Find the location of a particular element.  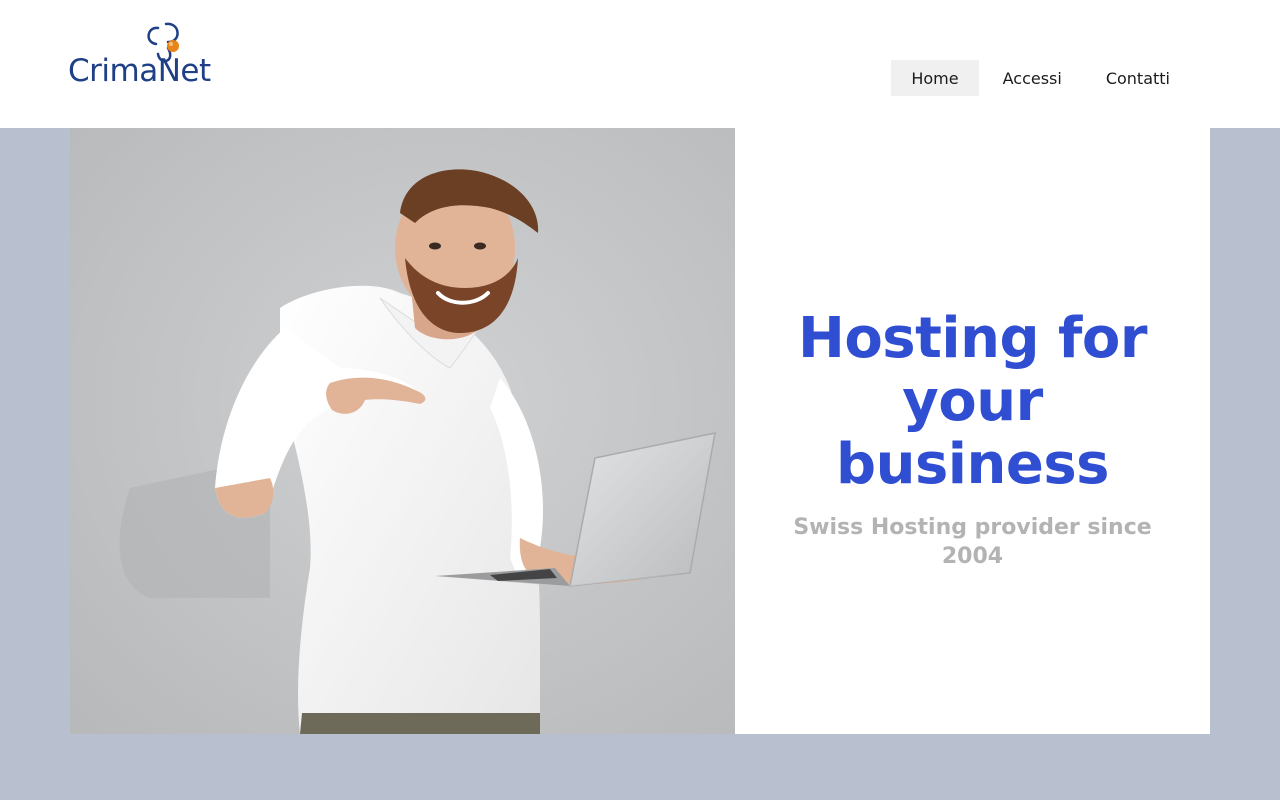

hero-title: Hosting for your business is located at coordinates (972, 401).